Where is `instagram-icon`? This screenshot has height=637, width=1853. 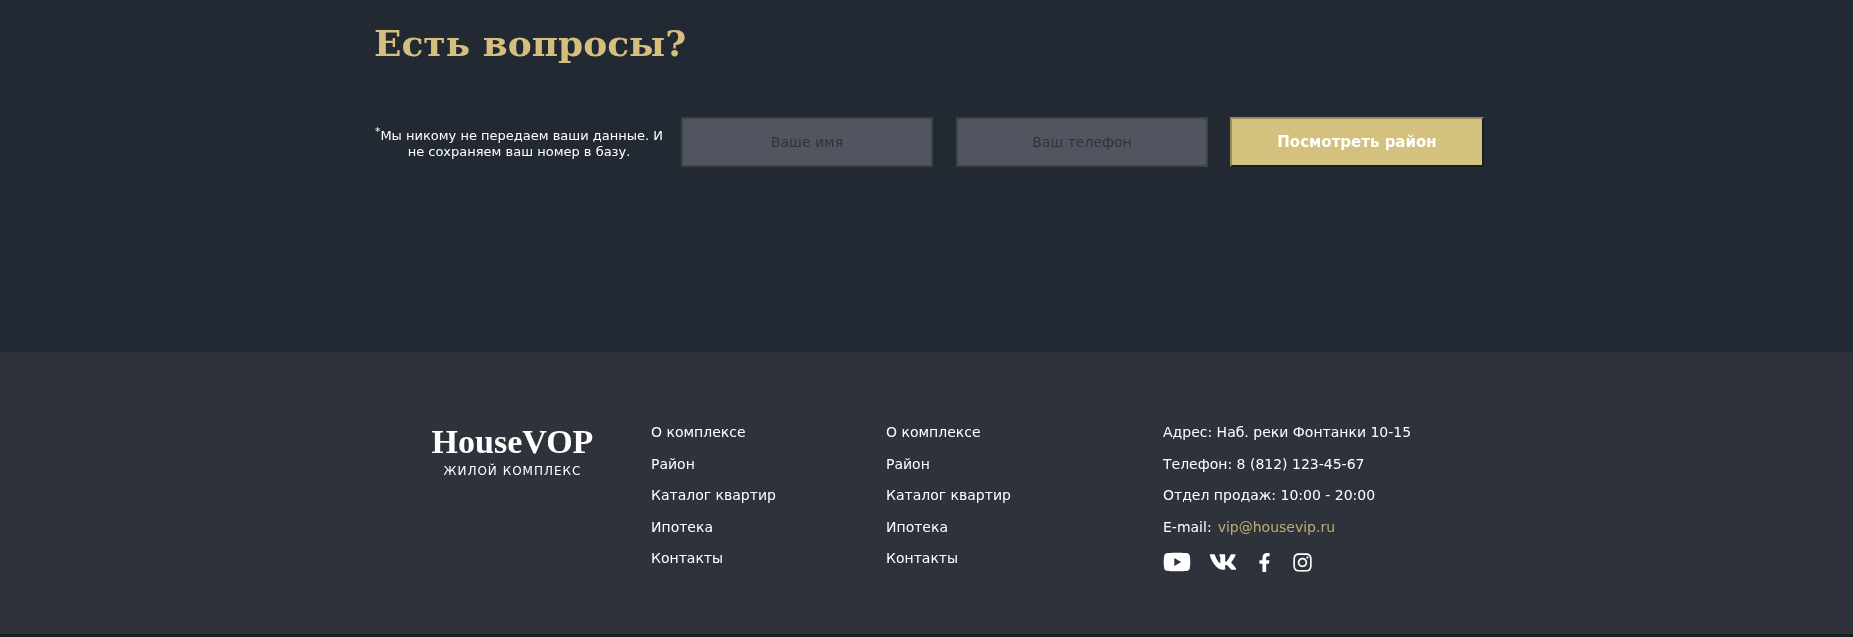
instagram-icon is located at coordinates (1302, 562).